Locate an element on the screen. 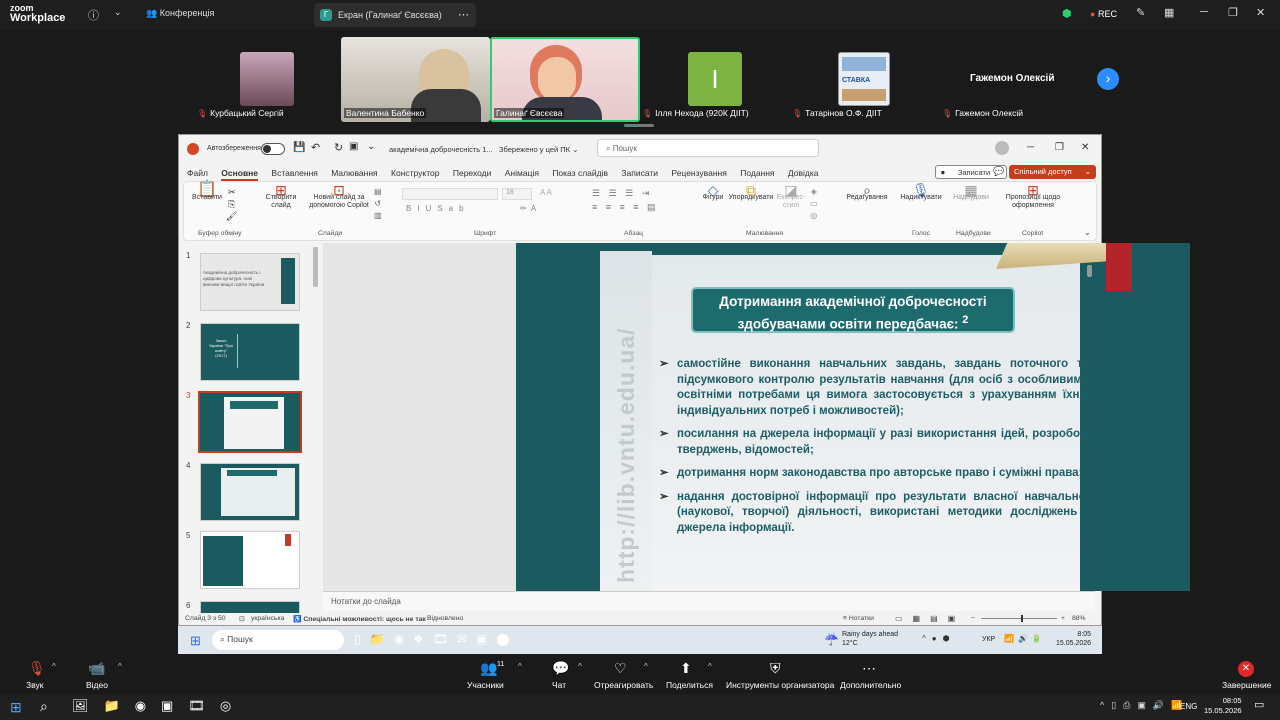  thumbnails-scrollbar is located at coordinates (315, 267).